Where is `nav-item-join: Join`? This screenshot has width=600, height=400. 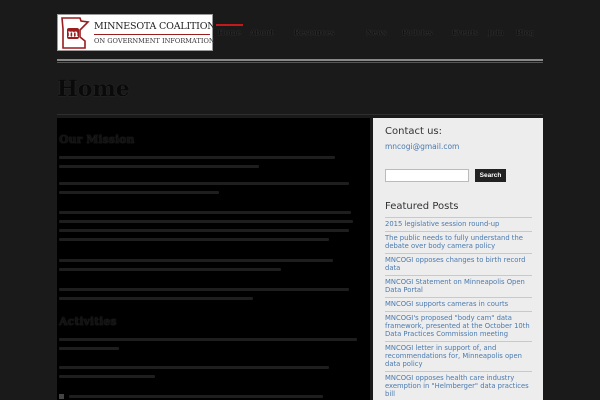 nav-item-join: Join is located at coordinates (496, 32).